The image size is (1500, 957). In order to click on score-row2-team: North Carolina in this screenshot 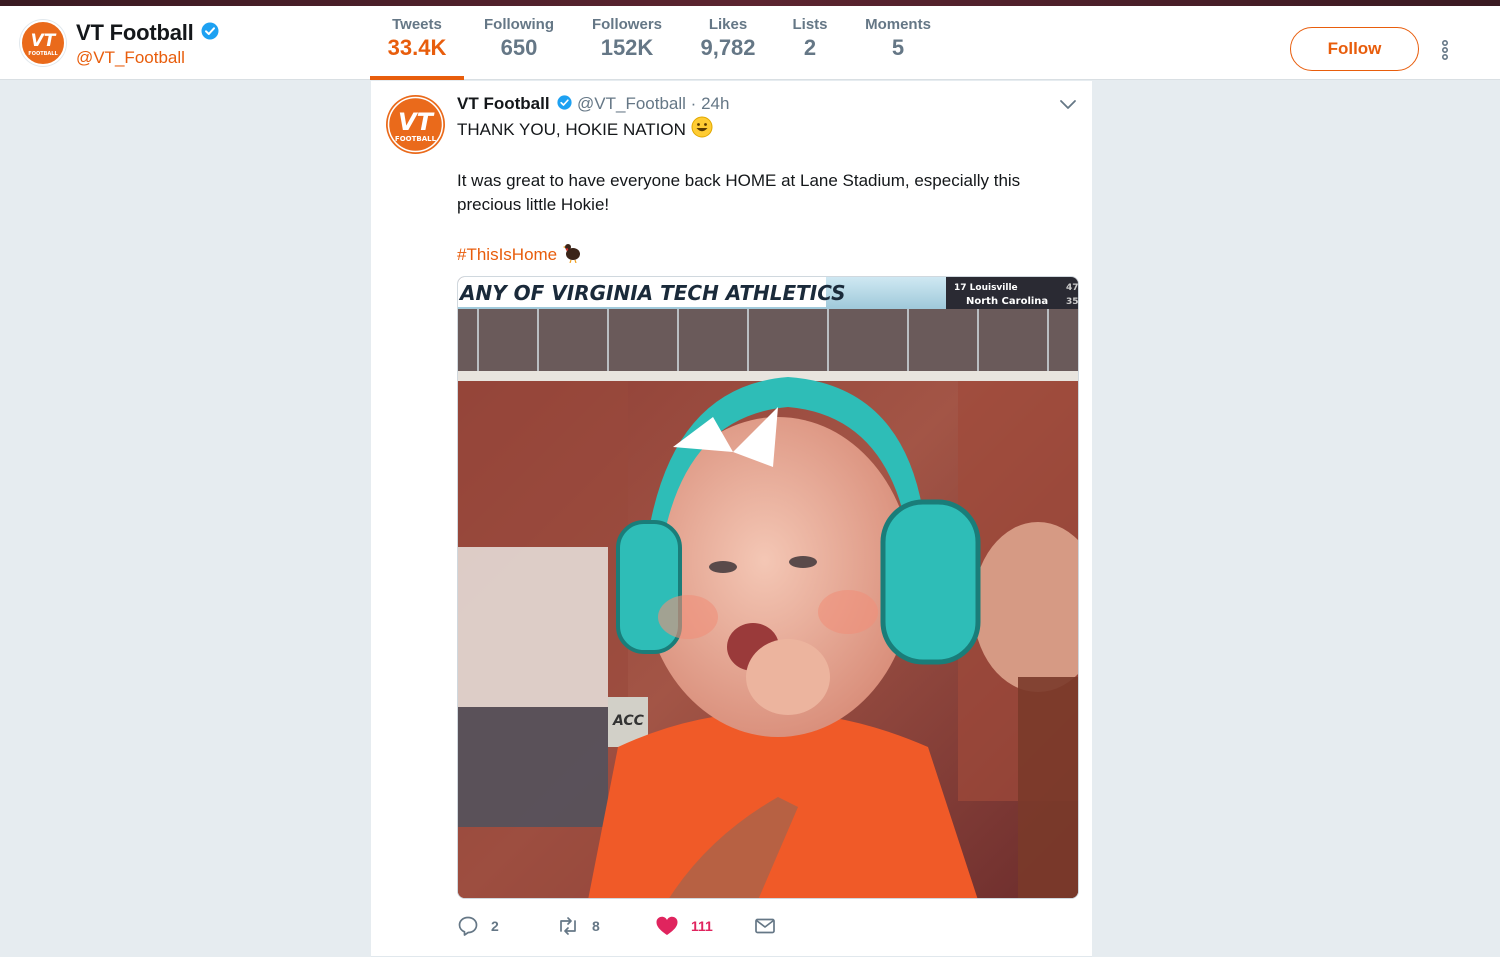, I will do `click(1007, 301)`.